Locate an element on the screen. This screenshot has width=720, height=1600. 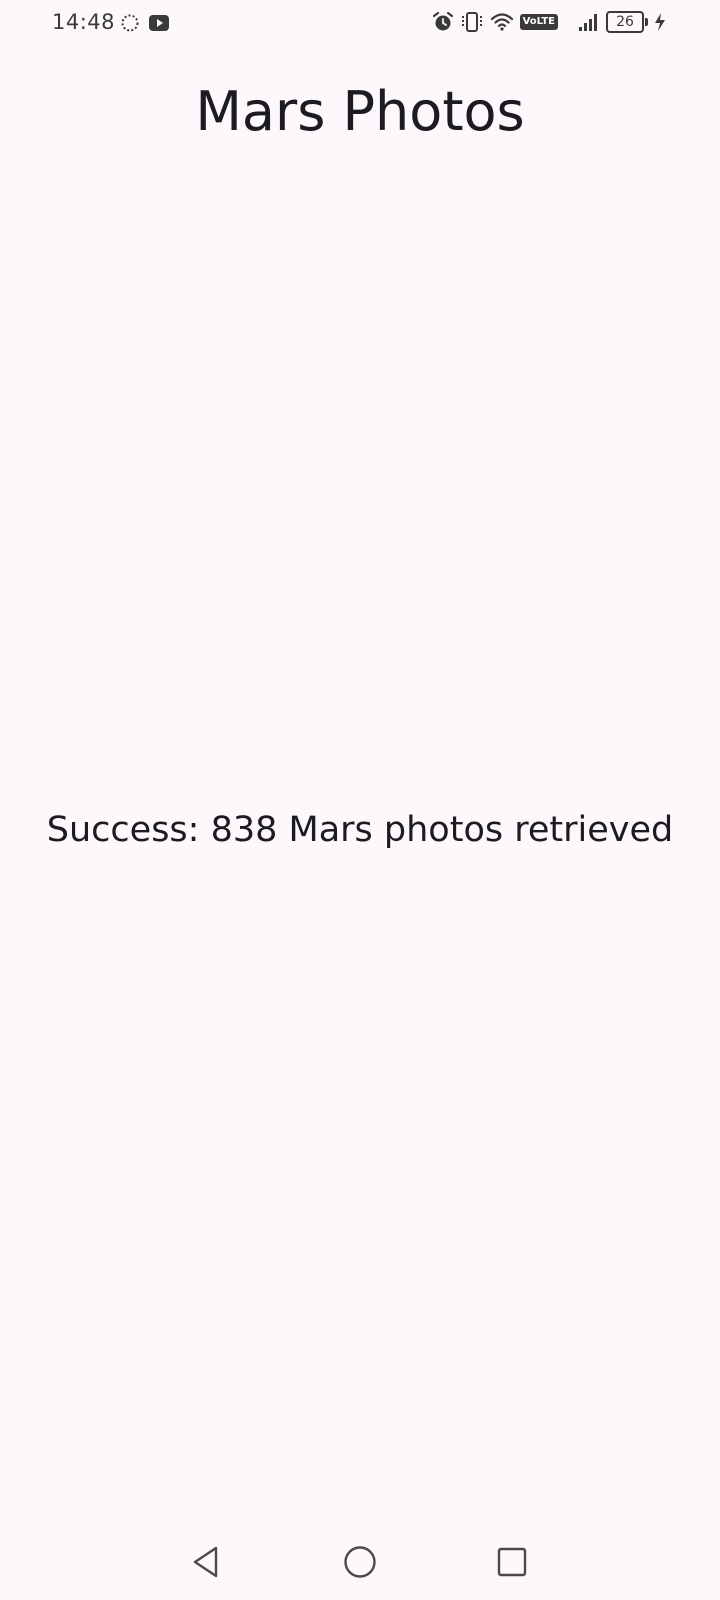
battery-level: 26 is located at coordinates (625, 22).